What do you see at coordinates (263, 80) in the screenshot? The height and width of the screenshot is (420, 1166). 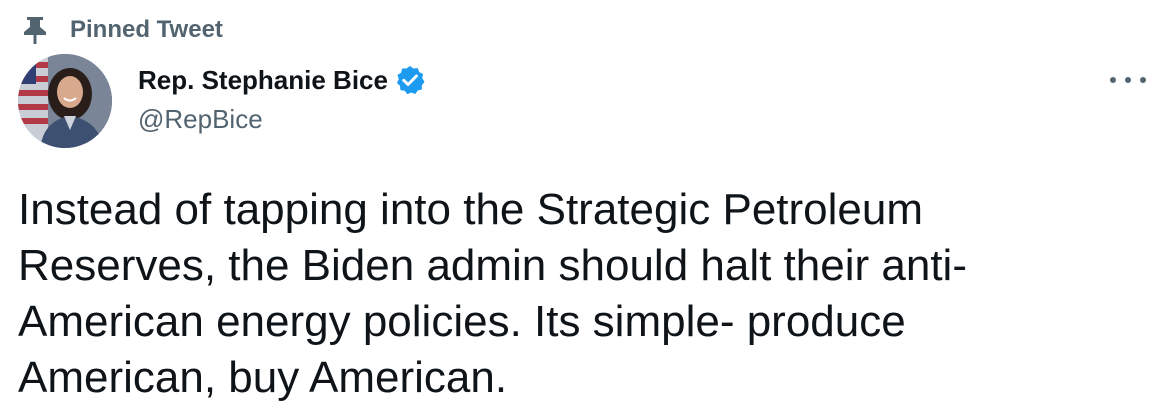 I see `author-display-name: Rep. Stephanie Bice` at bounding box center [263, 80].